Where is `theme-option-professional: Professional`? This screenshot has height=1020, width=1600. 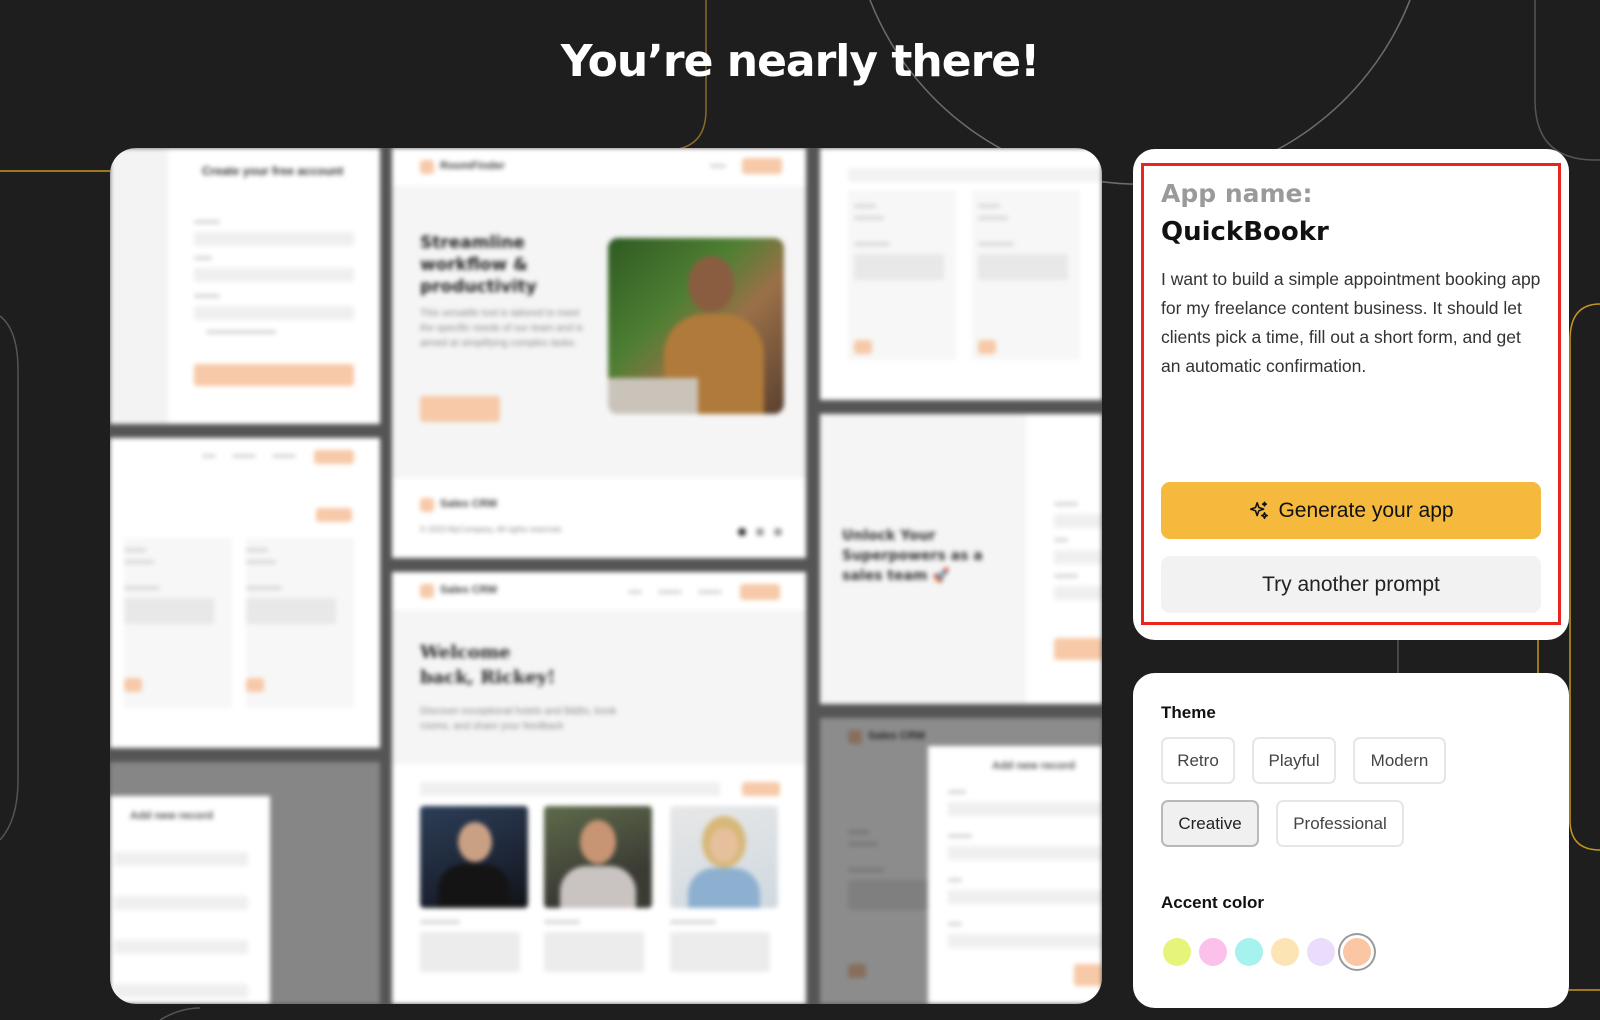
theme-option-professional: Professional is located at coordinates (1340, 823).